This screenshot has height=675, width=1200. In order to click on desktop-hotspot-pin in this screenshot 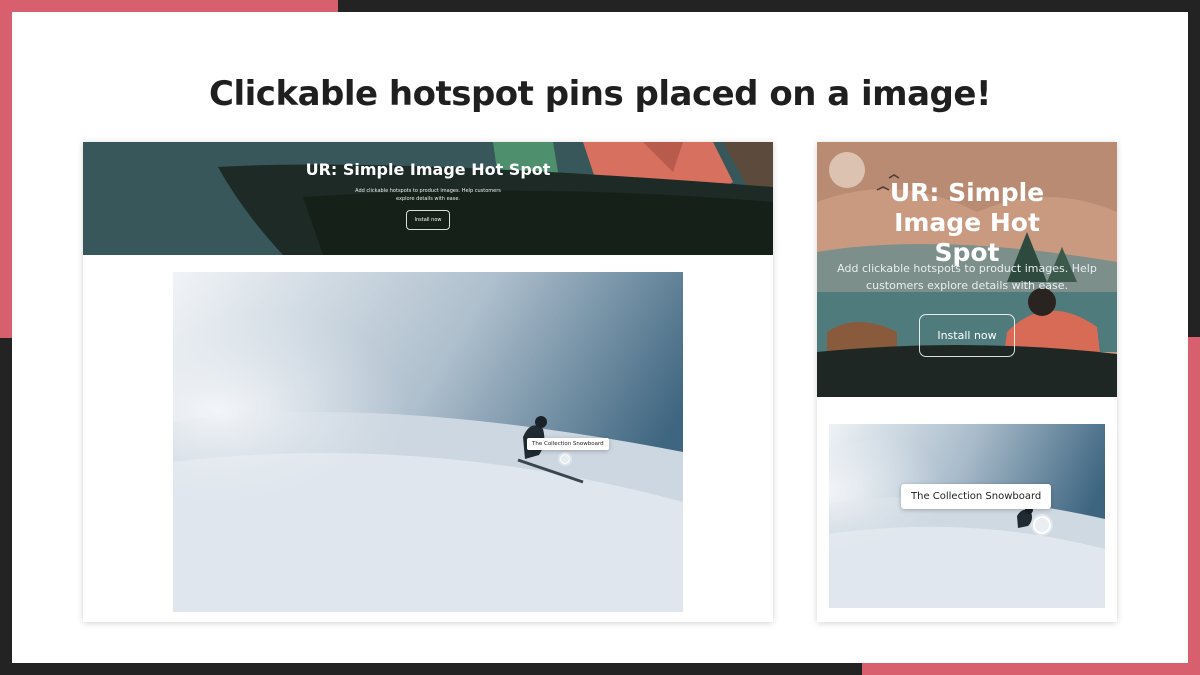, I will do `click(565, 459)`.